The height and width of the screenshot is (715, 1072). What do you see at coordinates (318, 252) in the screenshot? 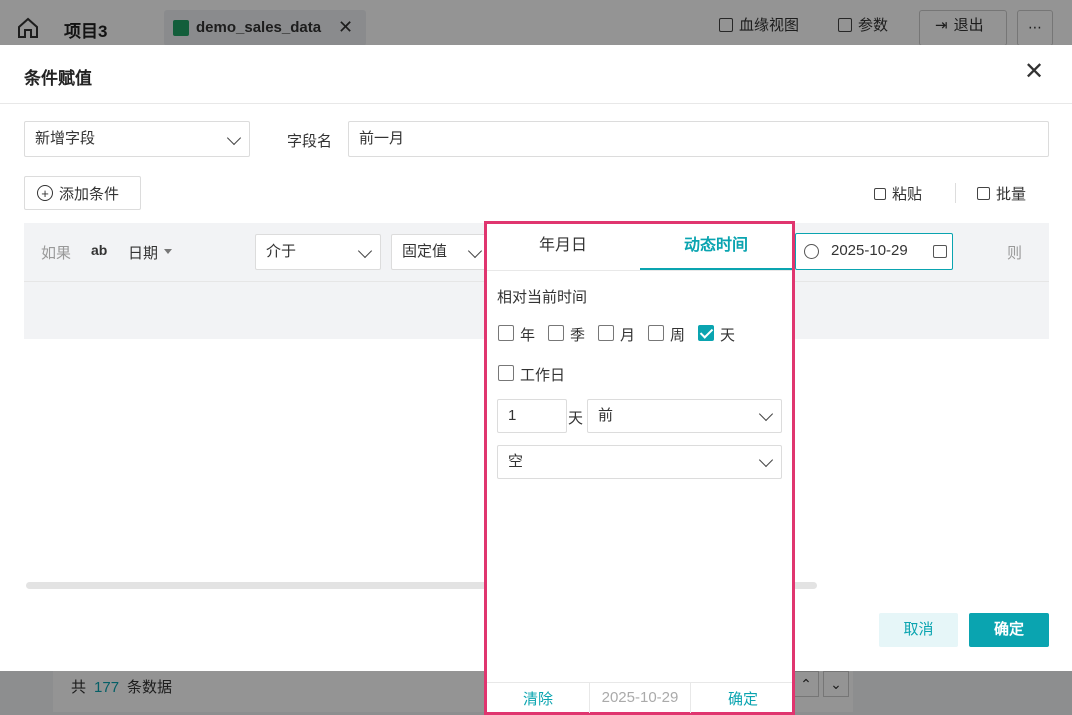
I see `operator-select: 介于` at bounding box center [318, 252].